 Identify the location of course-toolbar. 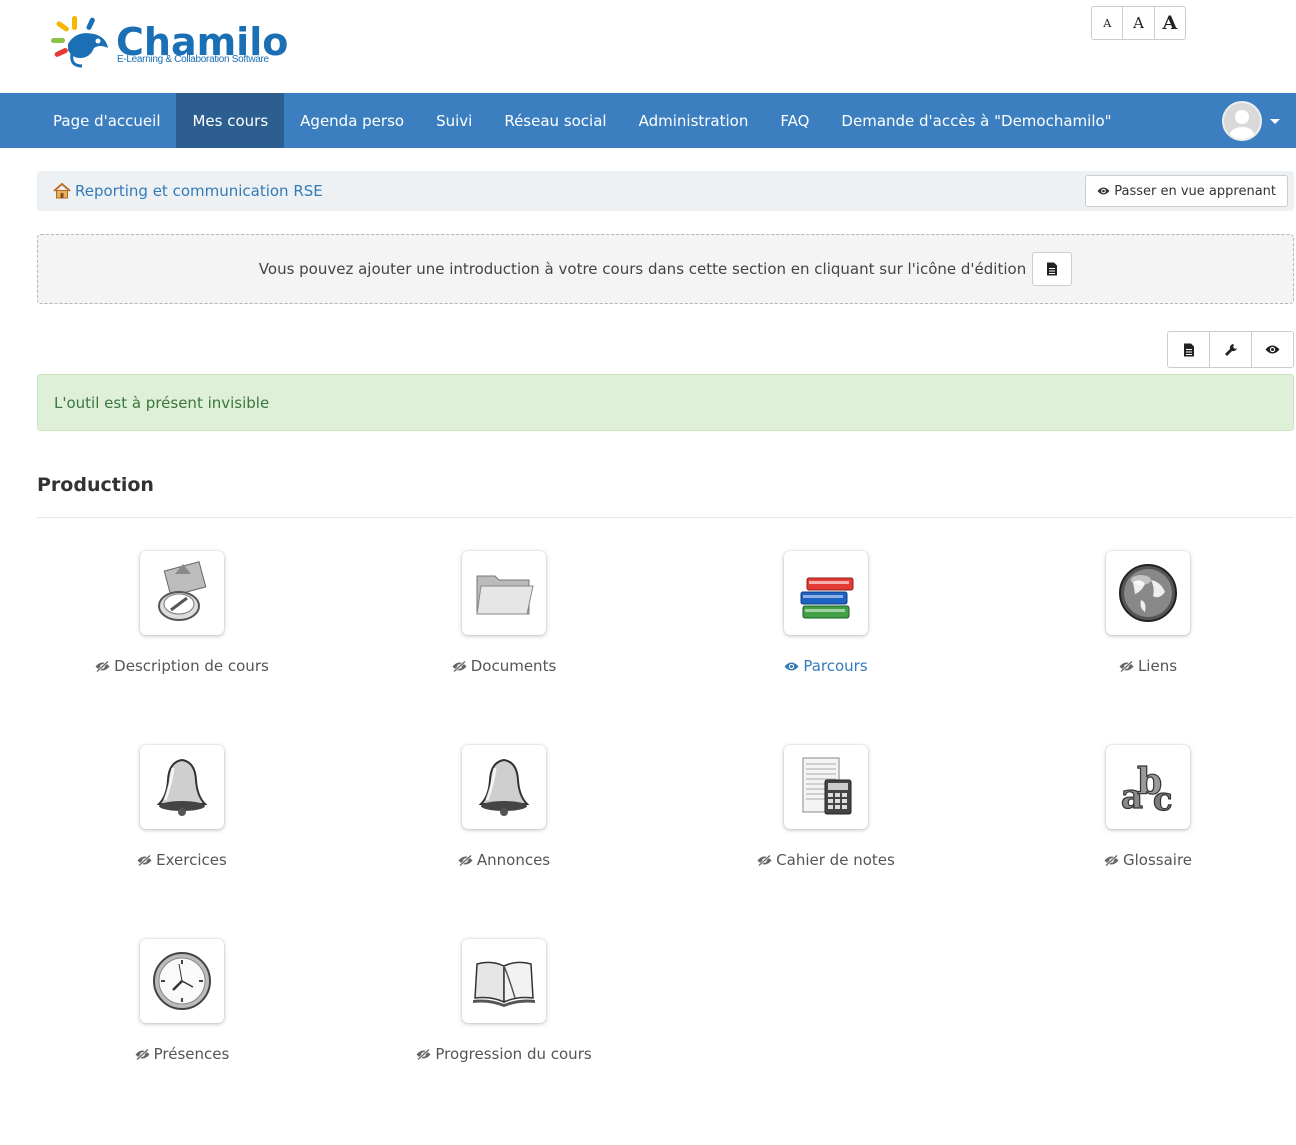
(1230, 349).